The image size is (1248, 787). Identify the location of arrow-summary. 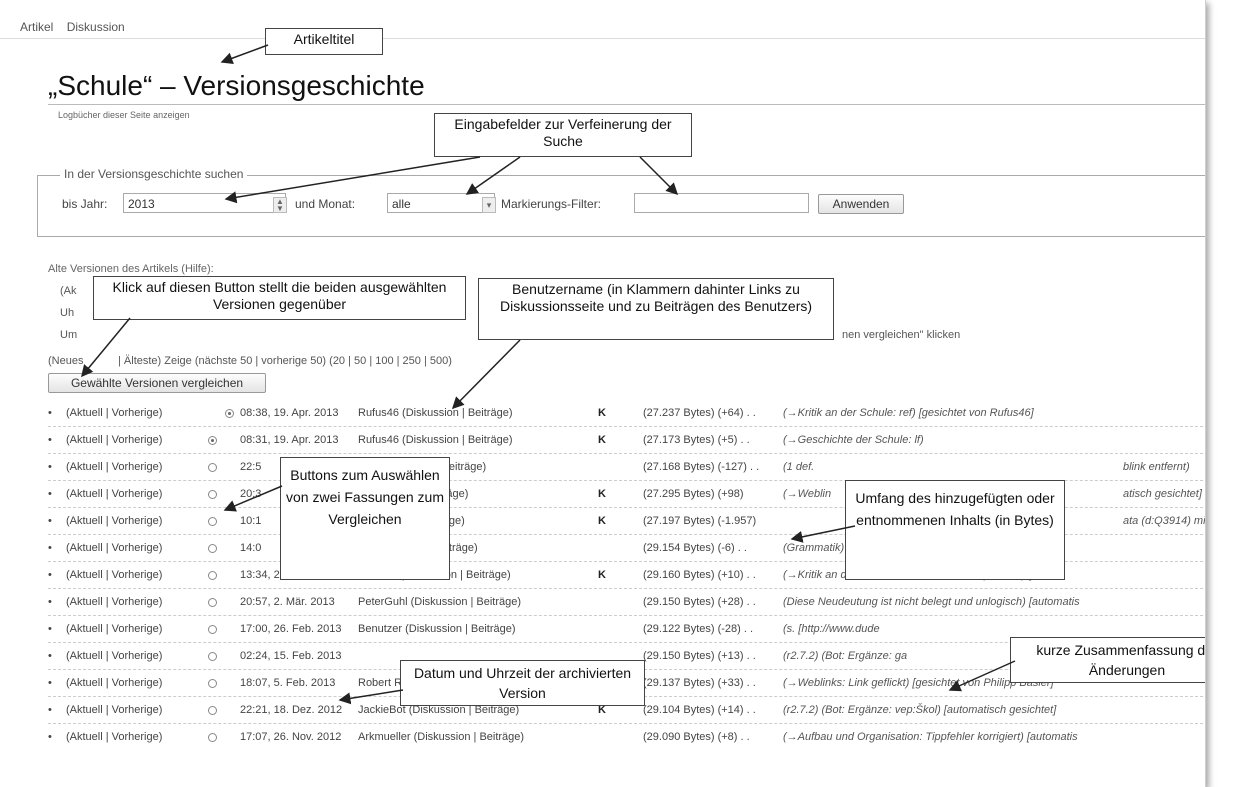
(982, 676).